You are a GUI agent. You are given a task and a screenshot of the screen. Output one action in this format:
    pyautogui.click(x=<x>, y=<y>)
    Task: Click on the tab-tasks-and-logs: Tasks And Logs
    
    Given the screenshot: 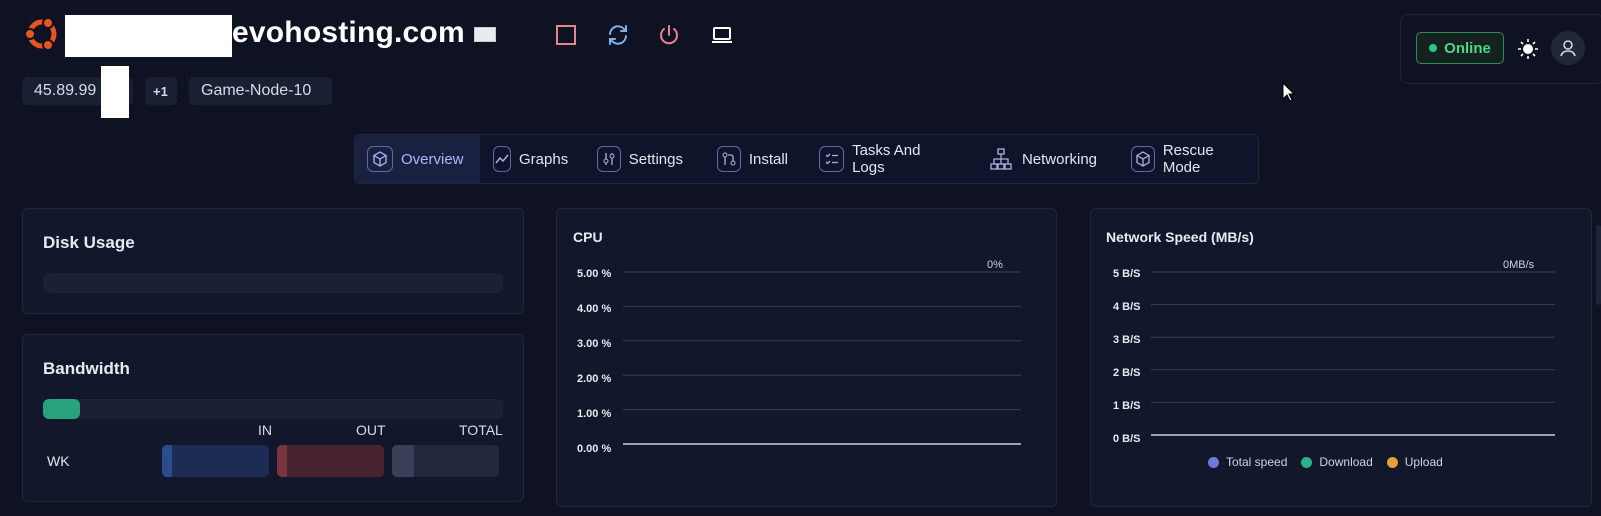 What is the action you would take?
    pyautogui.click(x=886, y=159)
    